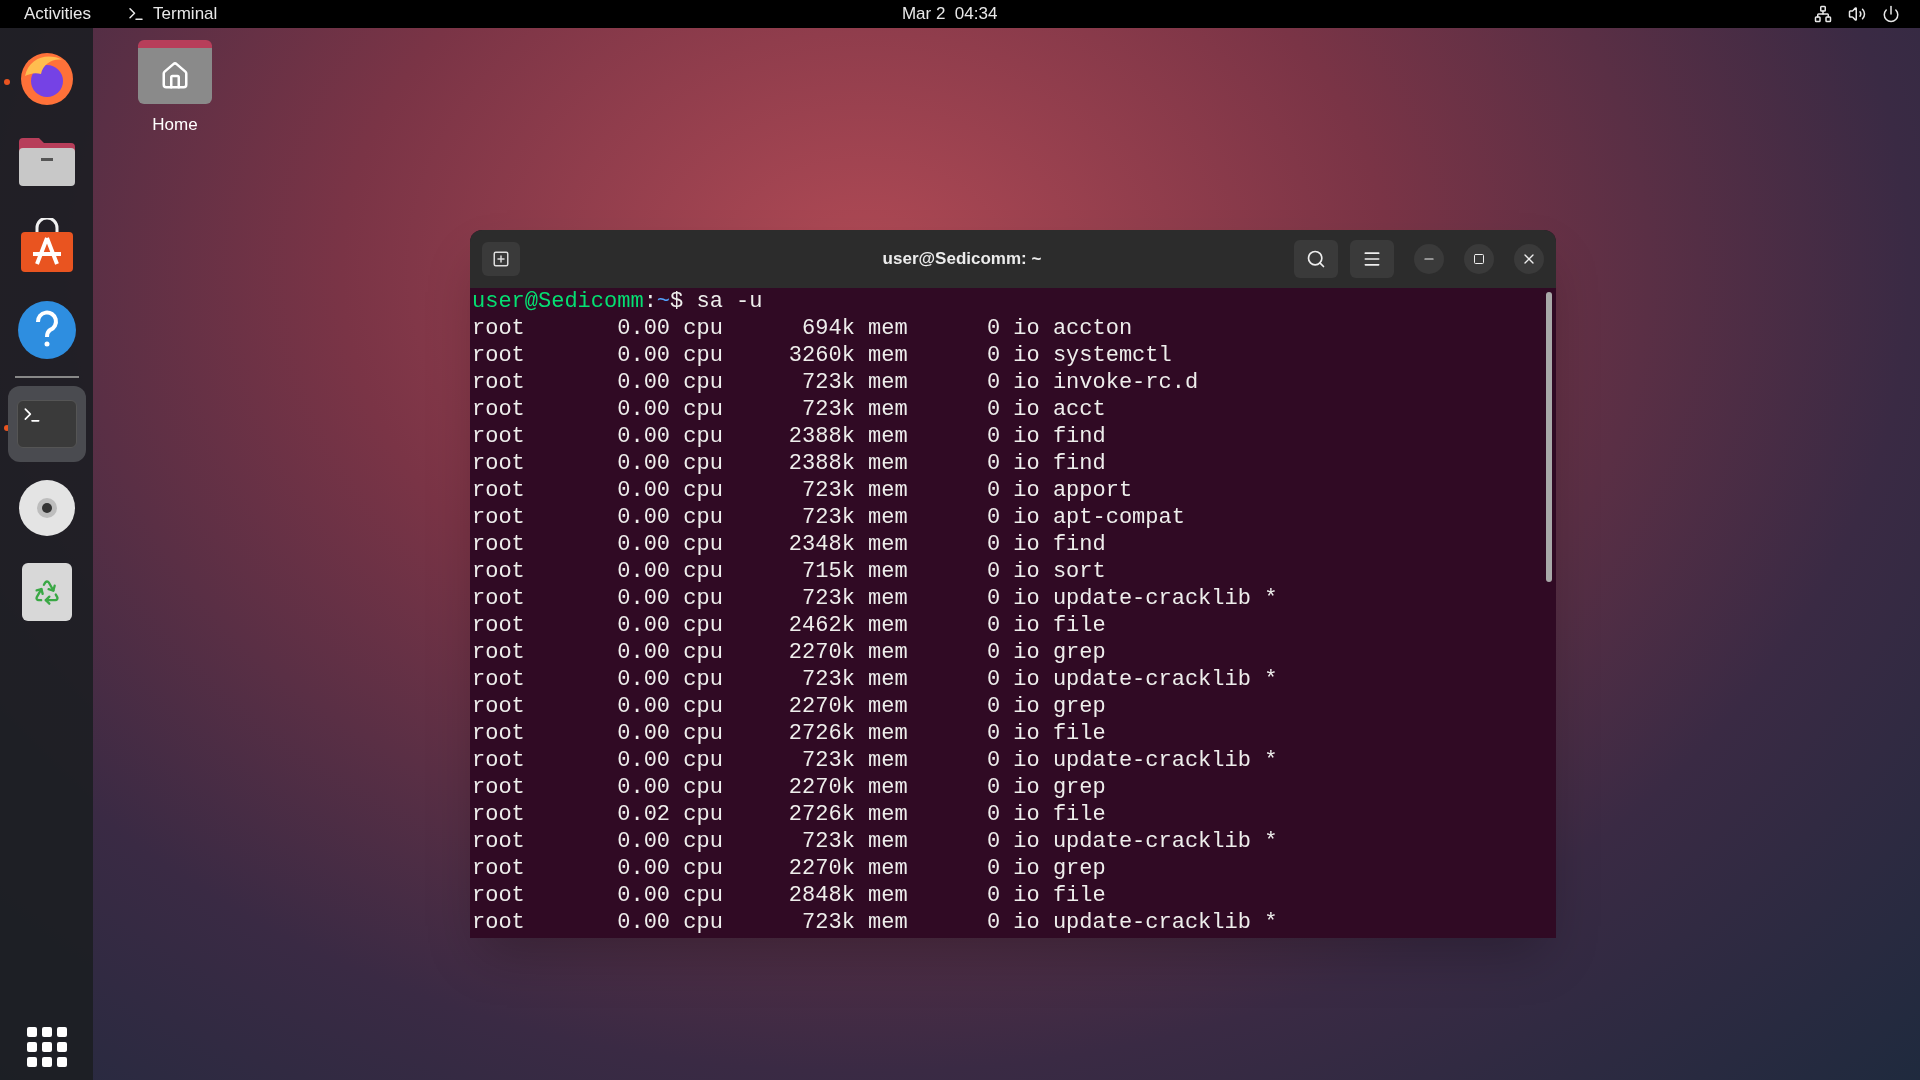  What do you see at coordinates (1891, 14) in the screenshot?
I see `power-icon` at bounding box center [1891, 14].